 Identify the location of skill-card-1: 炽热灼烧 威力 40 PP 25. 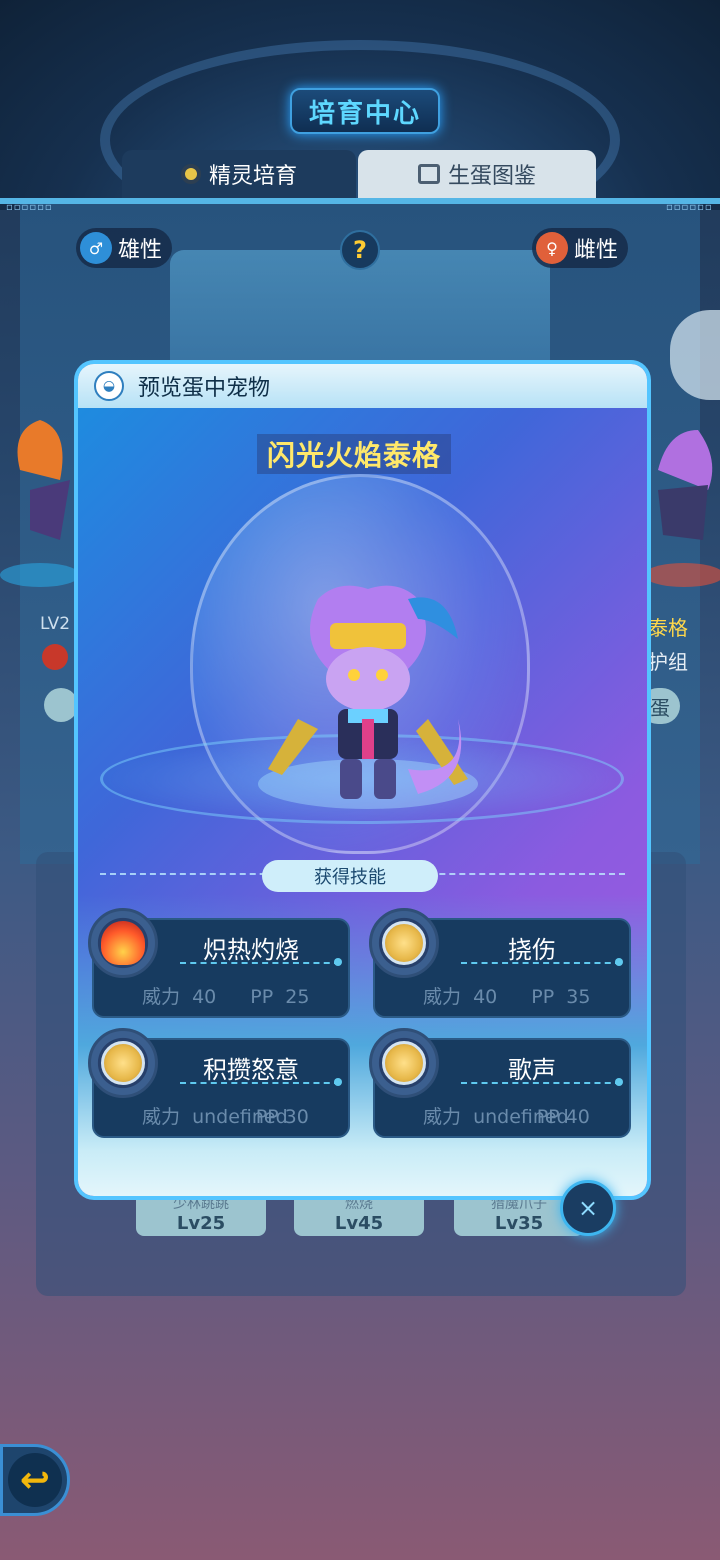
(219, 963).